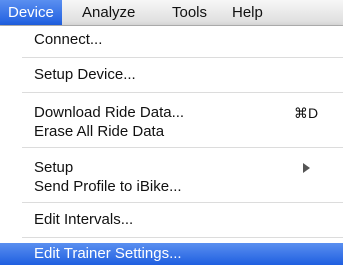  I want to click on menubar-tools: Tools, so click(189, 12).